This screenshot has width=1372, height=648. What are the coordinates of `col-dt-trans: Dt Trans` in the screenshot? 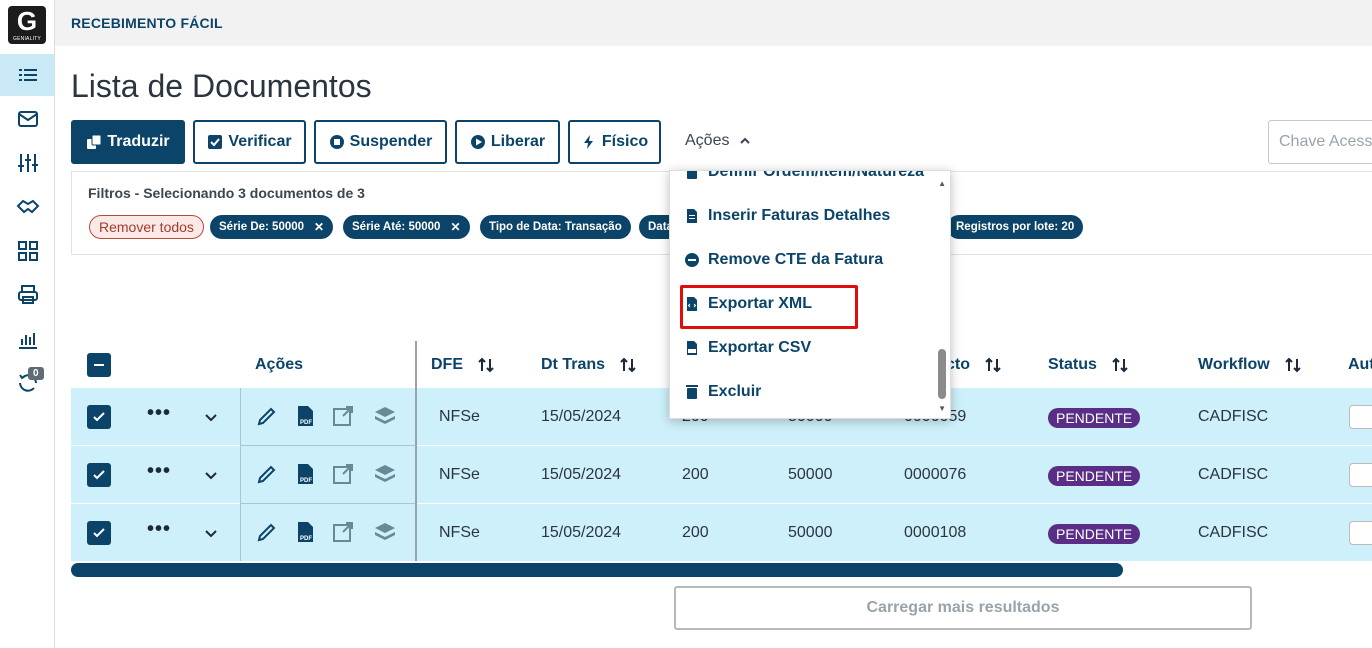 It's located at (589, 365).